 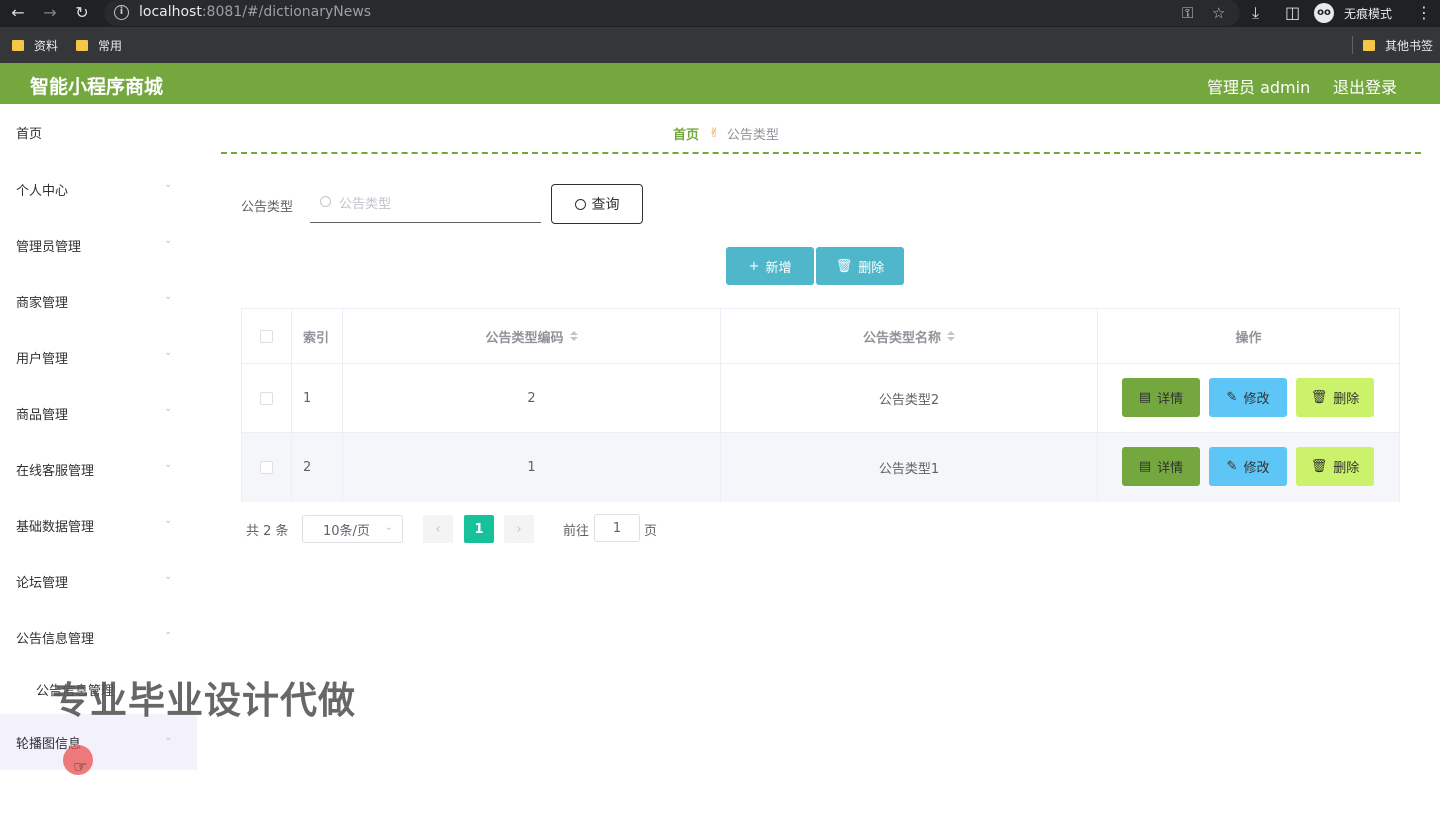 I want to click on bookmark-folder: 资料, so click(x=35, y=45).